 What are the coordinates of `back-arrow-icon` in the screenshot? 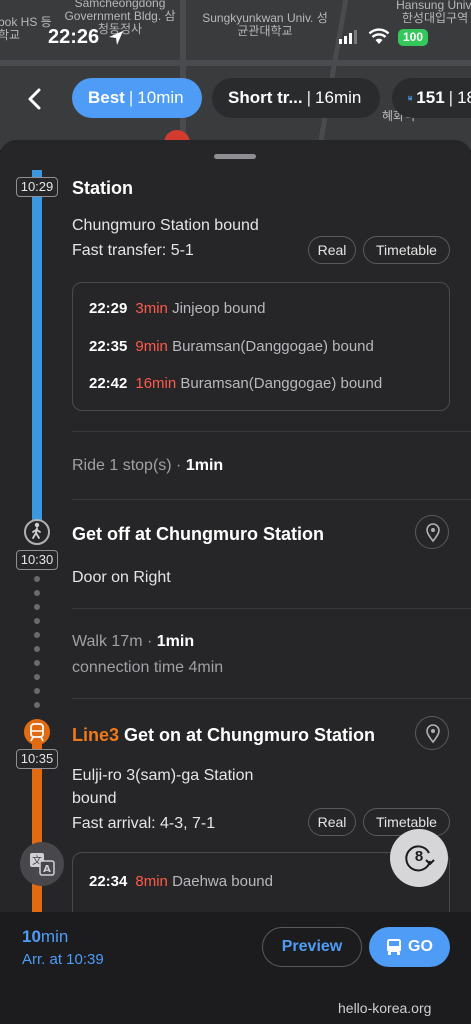 It's located at (35, 99).